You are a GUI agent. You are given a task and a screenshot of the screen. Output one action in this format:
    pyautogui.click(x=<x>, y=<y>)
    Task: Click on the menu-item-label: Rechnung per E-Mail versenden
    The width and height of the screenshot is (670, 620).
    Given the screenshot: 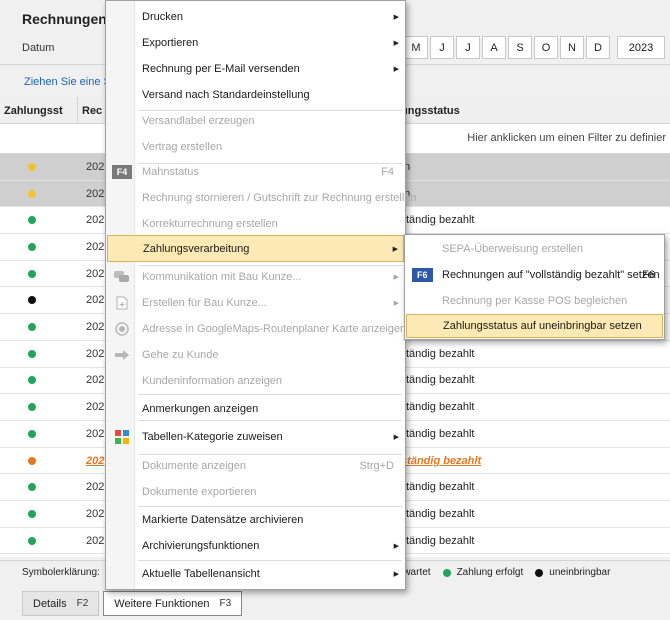 What is the action you would take?
    pyautogui.click(x=221, y=69)
    